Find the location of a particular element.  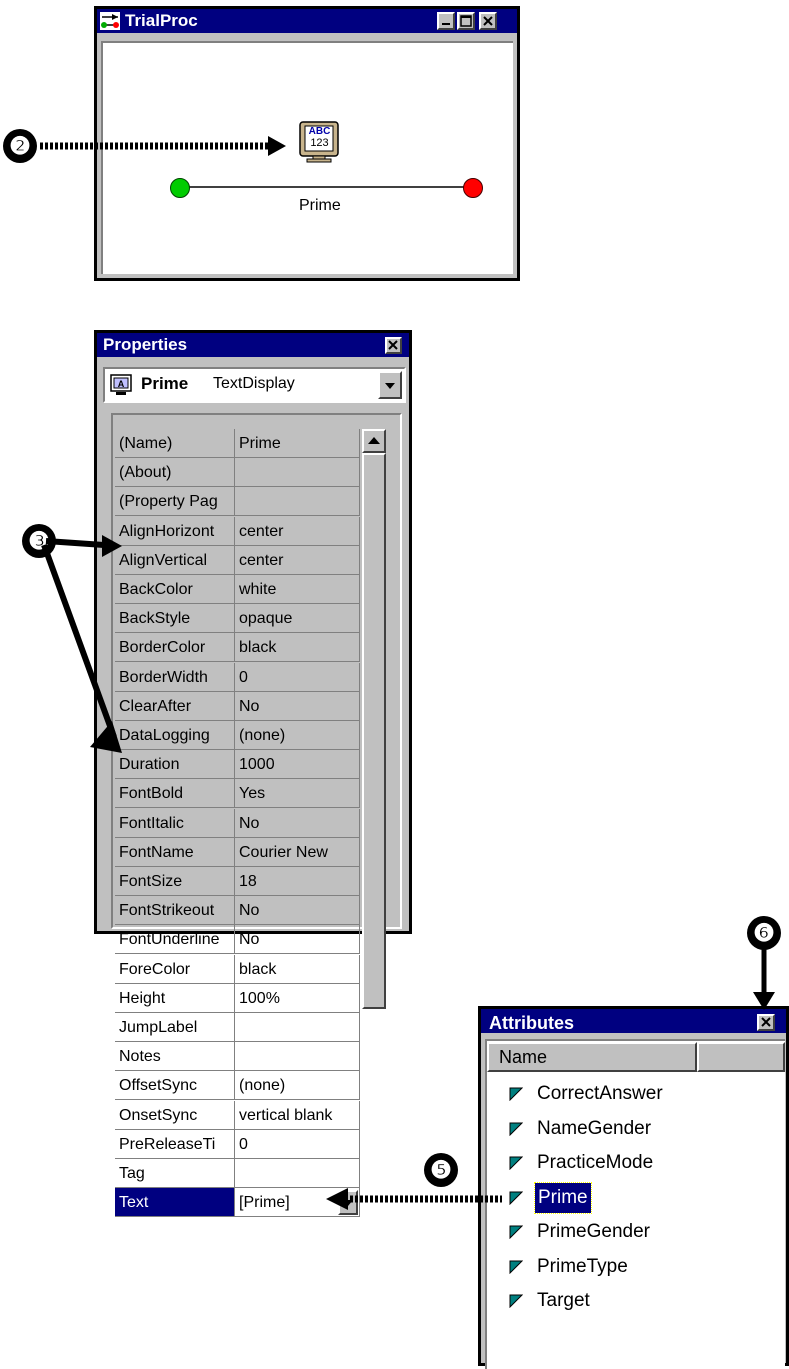

property-name: FontBold is located at coordinates (175, 794).